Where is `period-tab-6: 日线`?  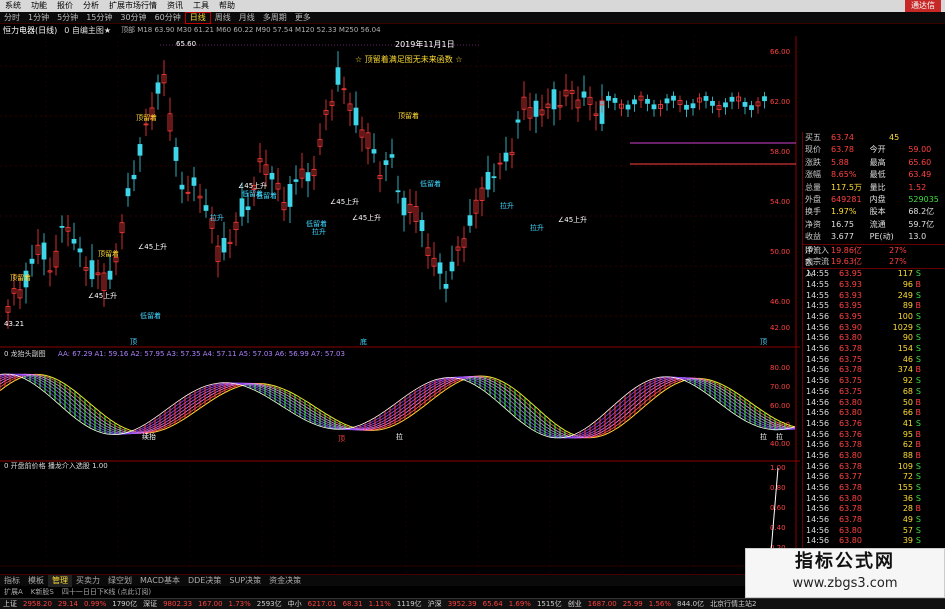 period-tab-6: 日线 is located at coordinates (197, 17).